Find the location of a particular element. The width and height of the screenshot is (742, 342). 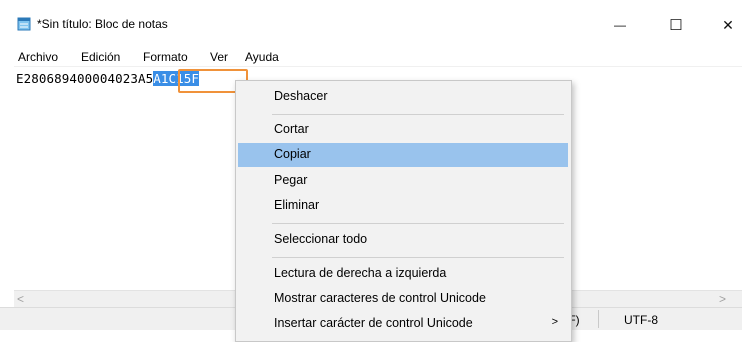

status-divider is located at coordinates (598, 319).